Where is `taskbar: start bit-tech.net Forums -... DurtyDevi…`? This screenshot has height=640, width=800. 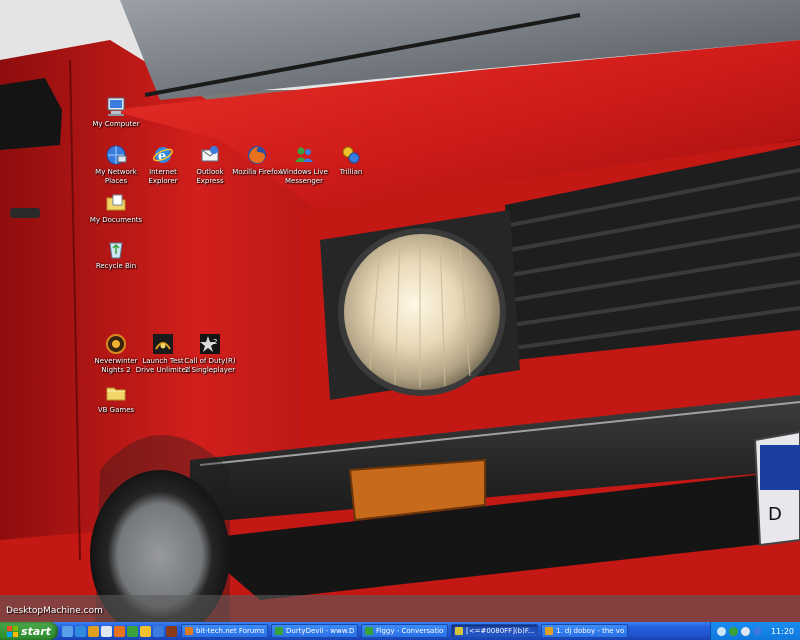
taskbar: start bit-tech.net Forums -... DurtyDevi… is located at coordinates (400, 631).